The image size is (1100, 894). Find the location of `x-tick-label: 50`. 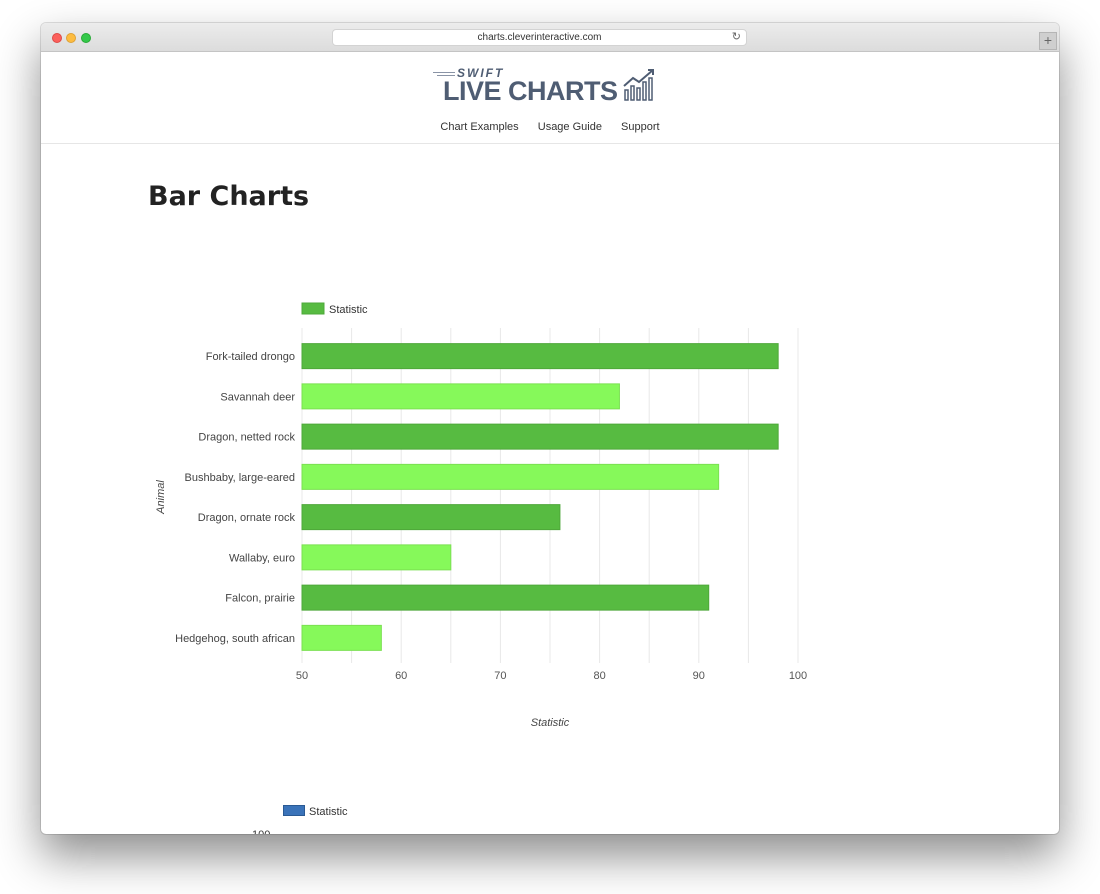

x-tick-label: 50 is located at coordinates (302, 676).